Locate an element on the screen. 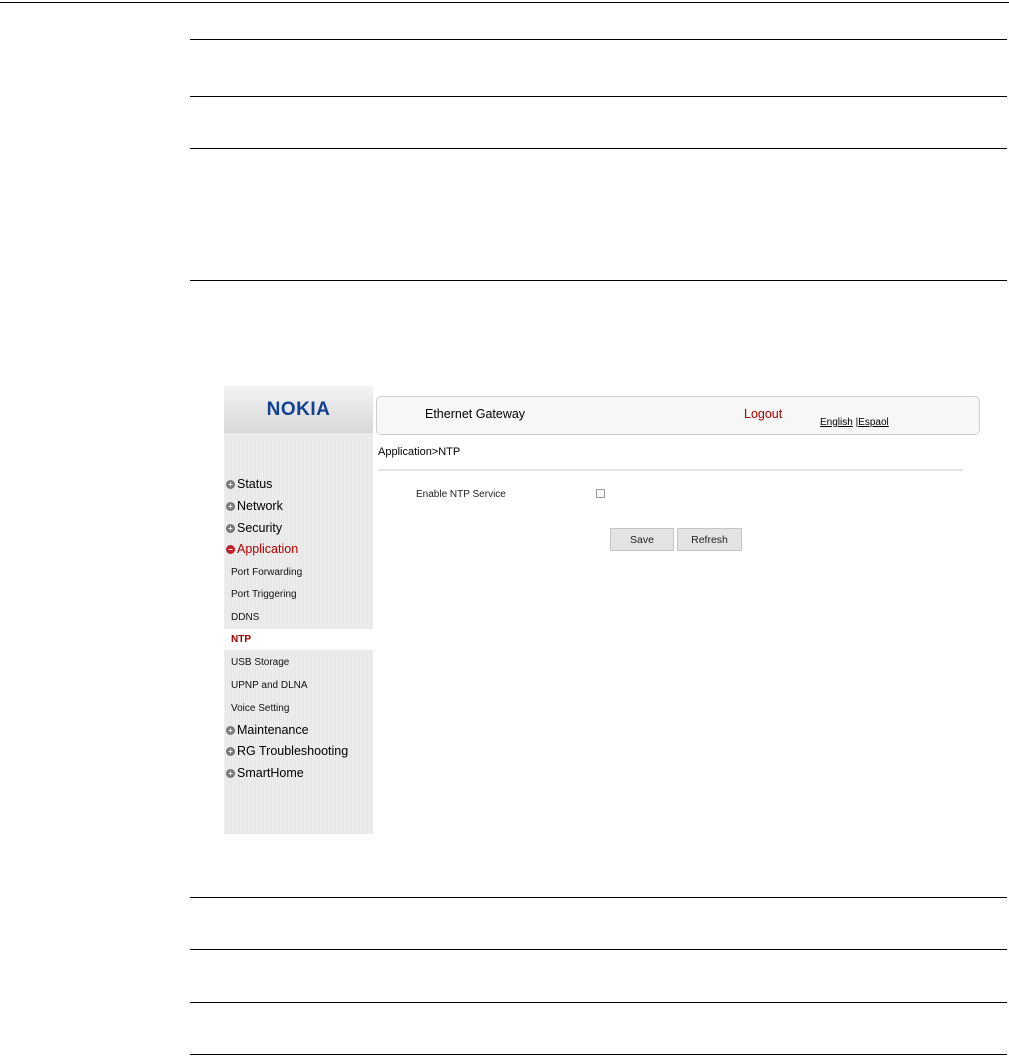 The image size is (1009, 1057). refresh-button: Refresh is located at coordinates (709, 539).